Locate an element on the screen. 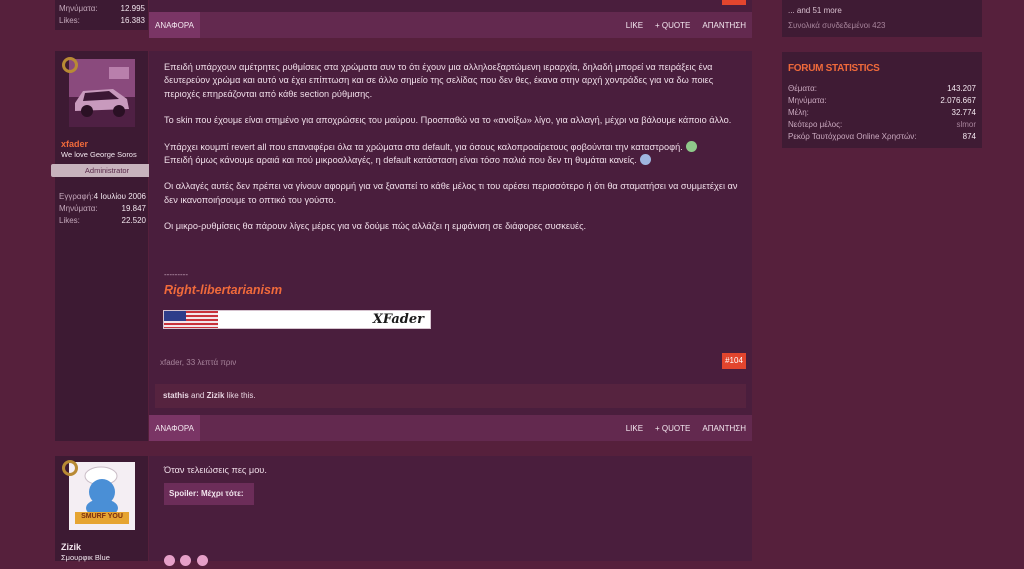 The image size is (1024, 569). prev-post-user-column: Μηνύματα: 12.995 Likes: 16.383 is located at coordinates (101, 15).